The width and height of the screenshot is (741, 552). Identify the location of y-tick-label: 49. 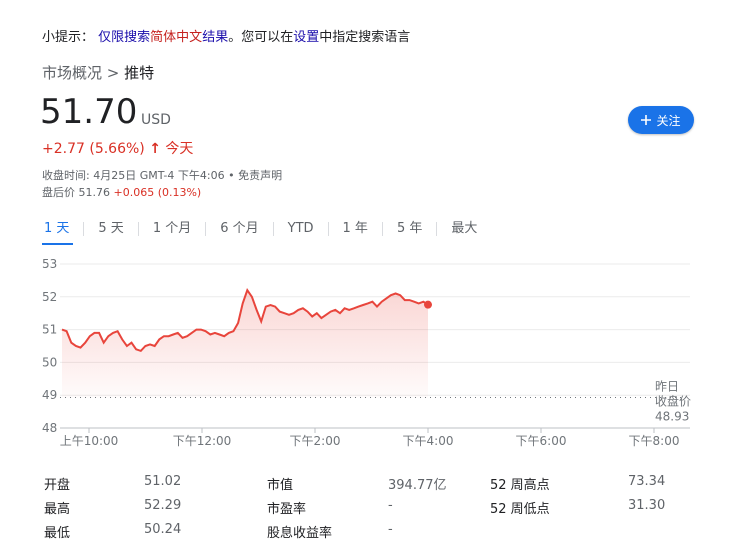
(49, 395).